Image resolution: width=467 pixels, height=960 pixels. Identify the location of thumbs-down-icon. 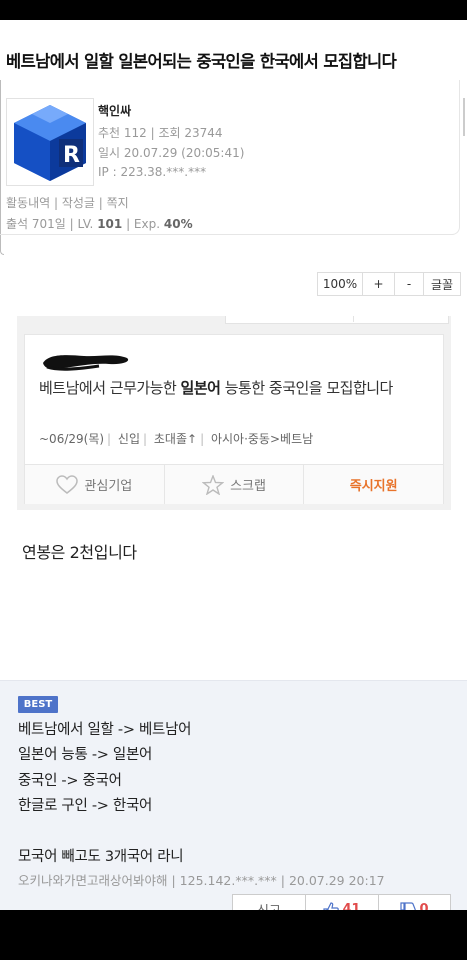
(408, 905).